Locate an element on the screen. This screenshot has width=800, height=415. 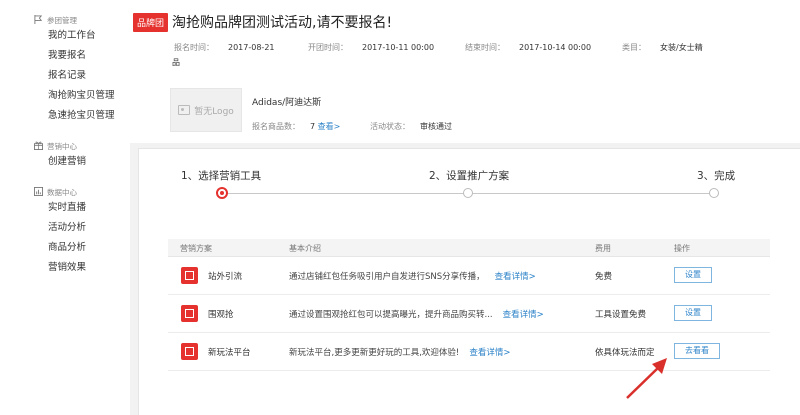
end-time: 结束时间： 2017-10-14 00:00 is located at coordinates (528, 47).